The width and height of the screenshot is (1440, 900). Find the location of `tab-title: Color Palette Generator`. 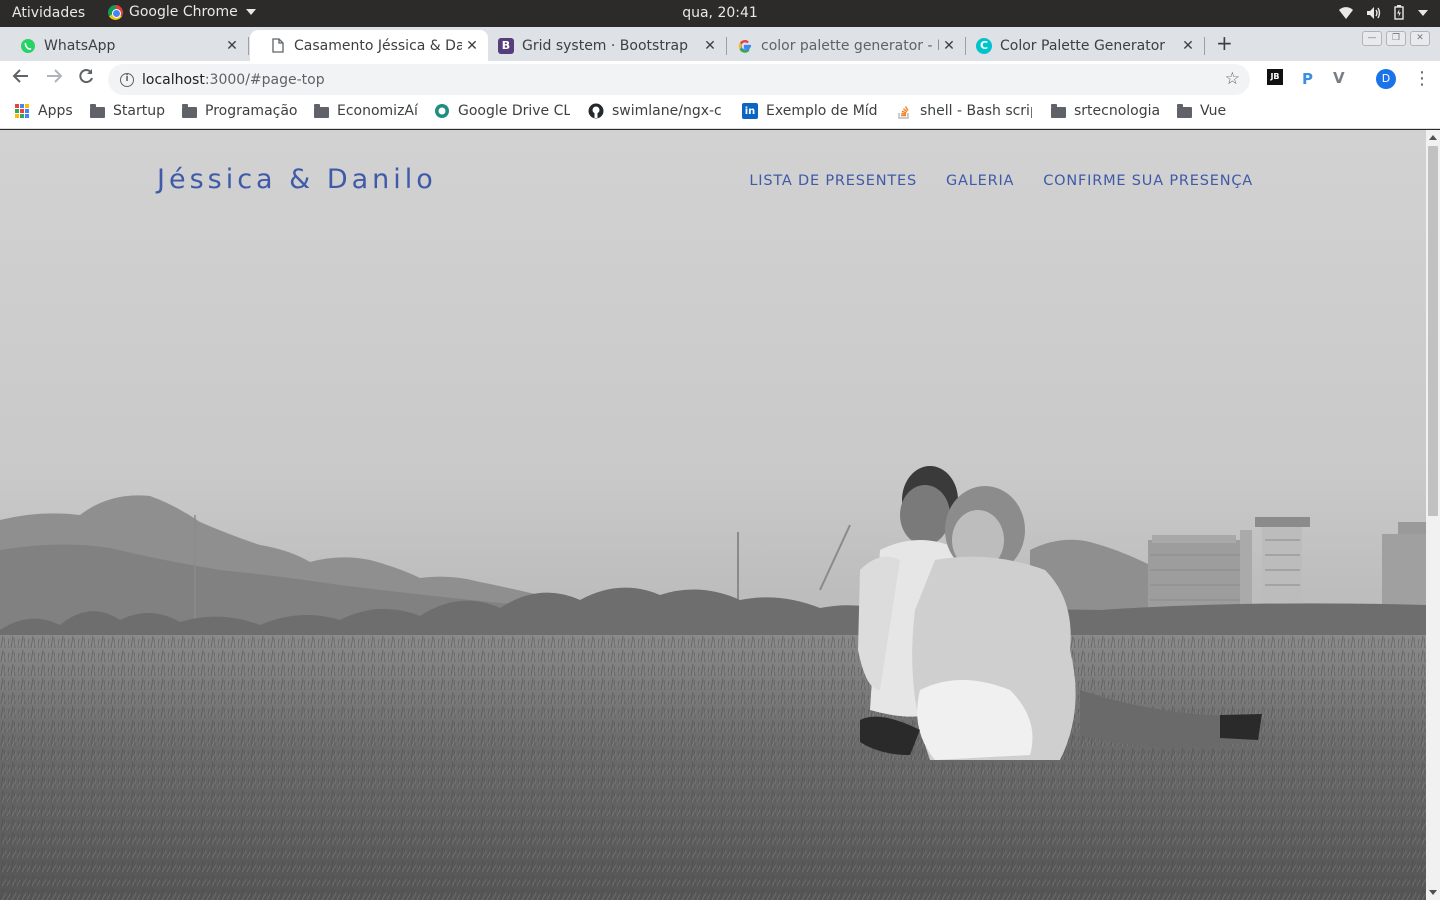

tab-title: Color Palette Generator is located at coordinates (1083, 45).